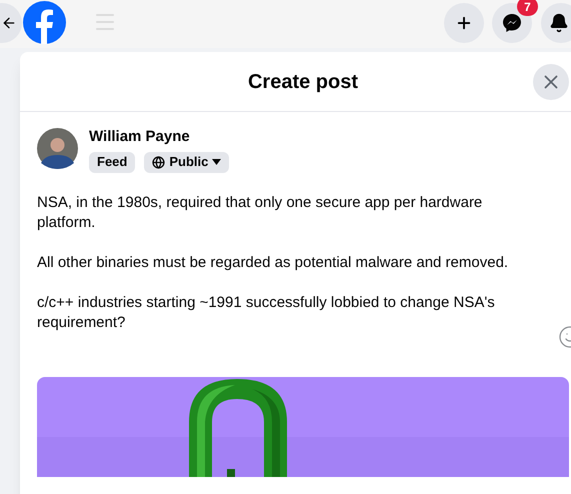  I want to click on post-paragraph: All other binaries must be regarded as potential malware and removed., so click(273, 262).